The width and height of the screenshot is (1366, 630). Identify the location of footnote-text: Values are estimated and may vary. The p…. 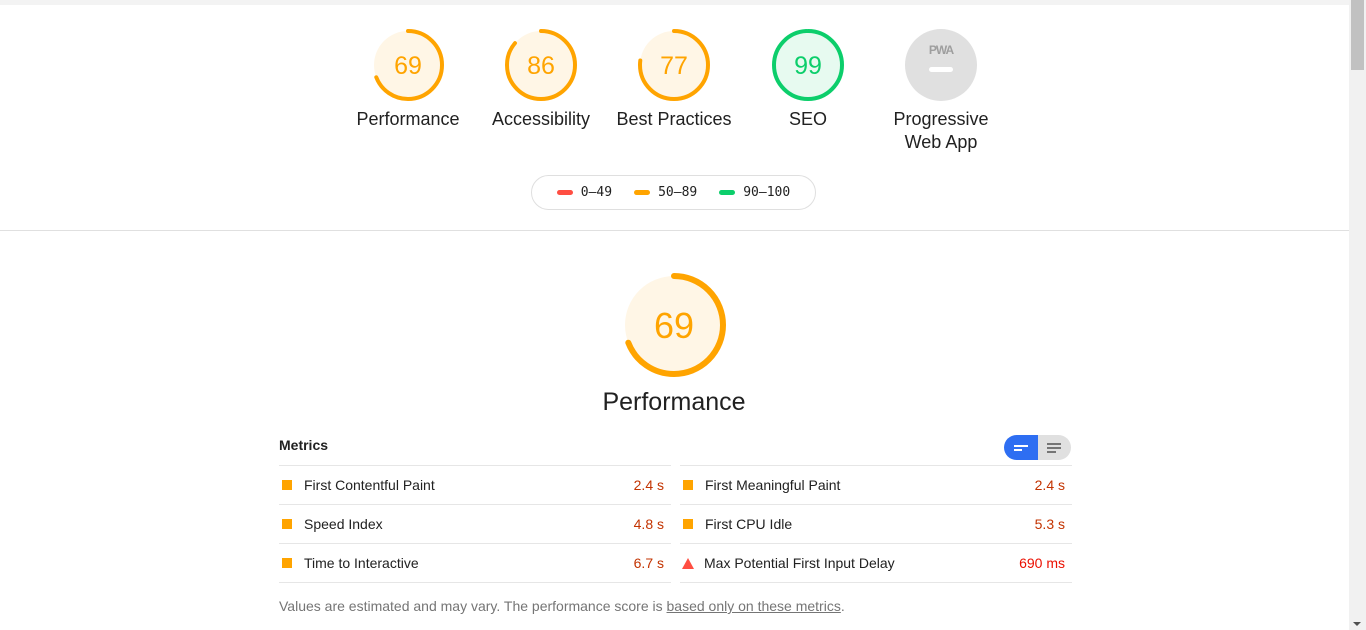
(473, 606).